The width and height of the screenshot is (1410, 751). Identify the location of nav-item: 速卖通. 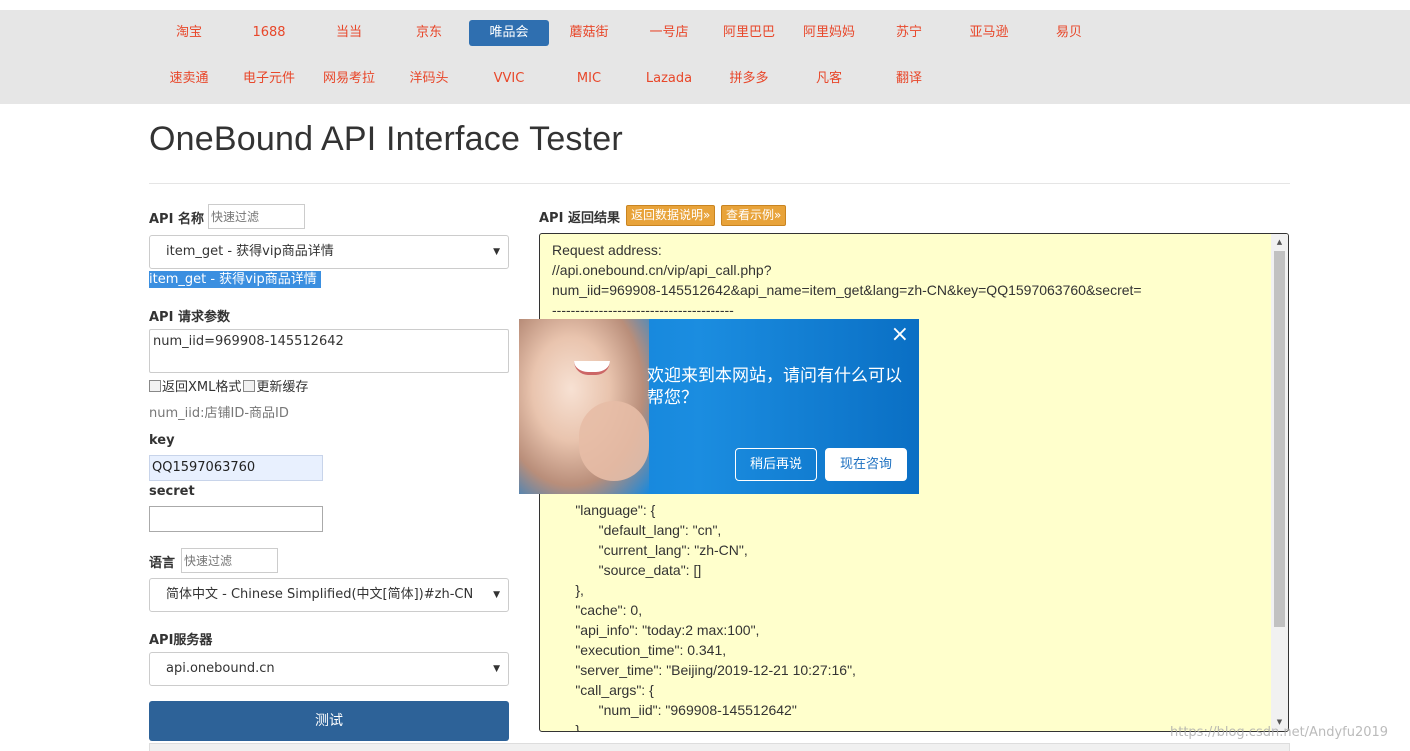
(189, 79).